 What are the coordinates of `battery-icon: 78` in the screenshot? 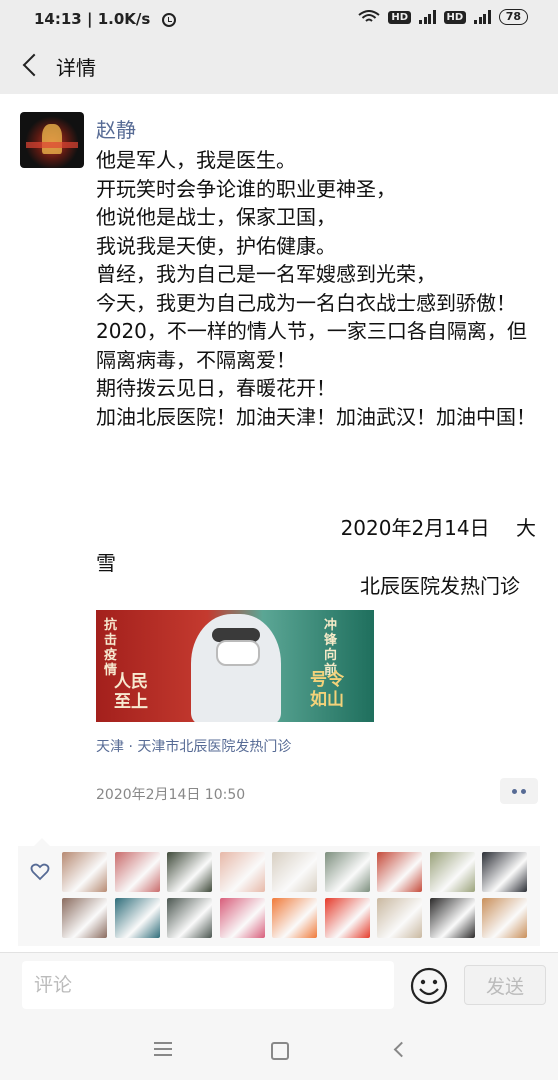 It's located at (513, 17).